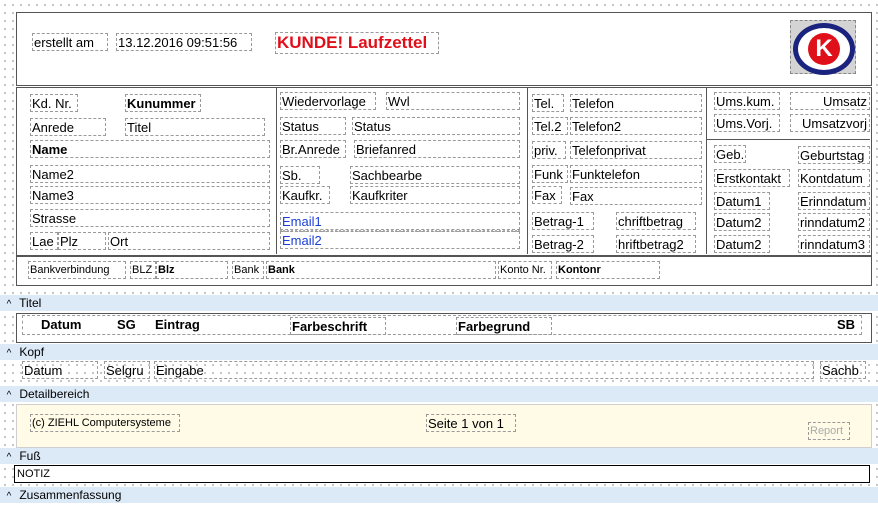 The width and height of the screenshot is (878, 505). Describe the element at coordinates (442, 325) in the screenshot. I see `kopf-columns-inner` at that location.